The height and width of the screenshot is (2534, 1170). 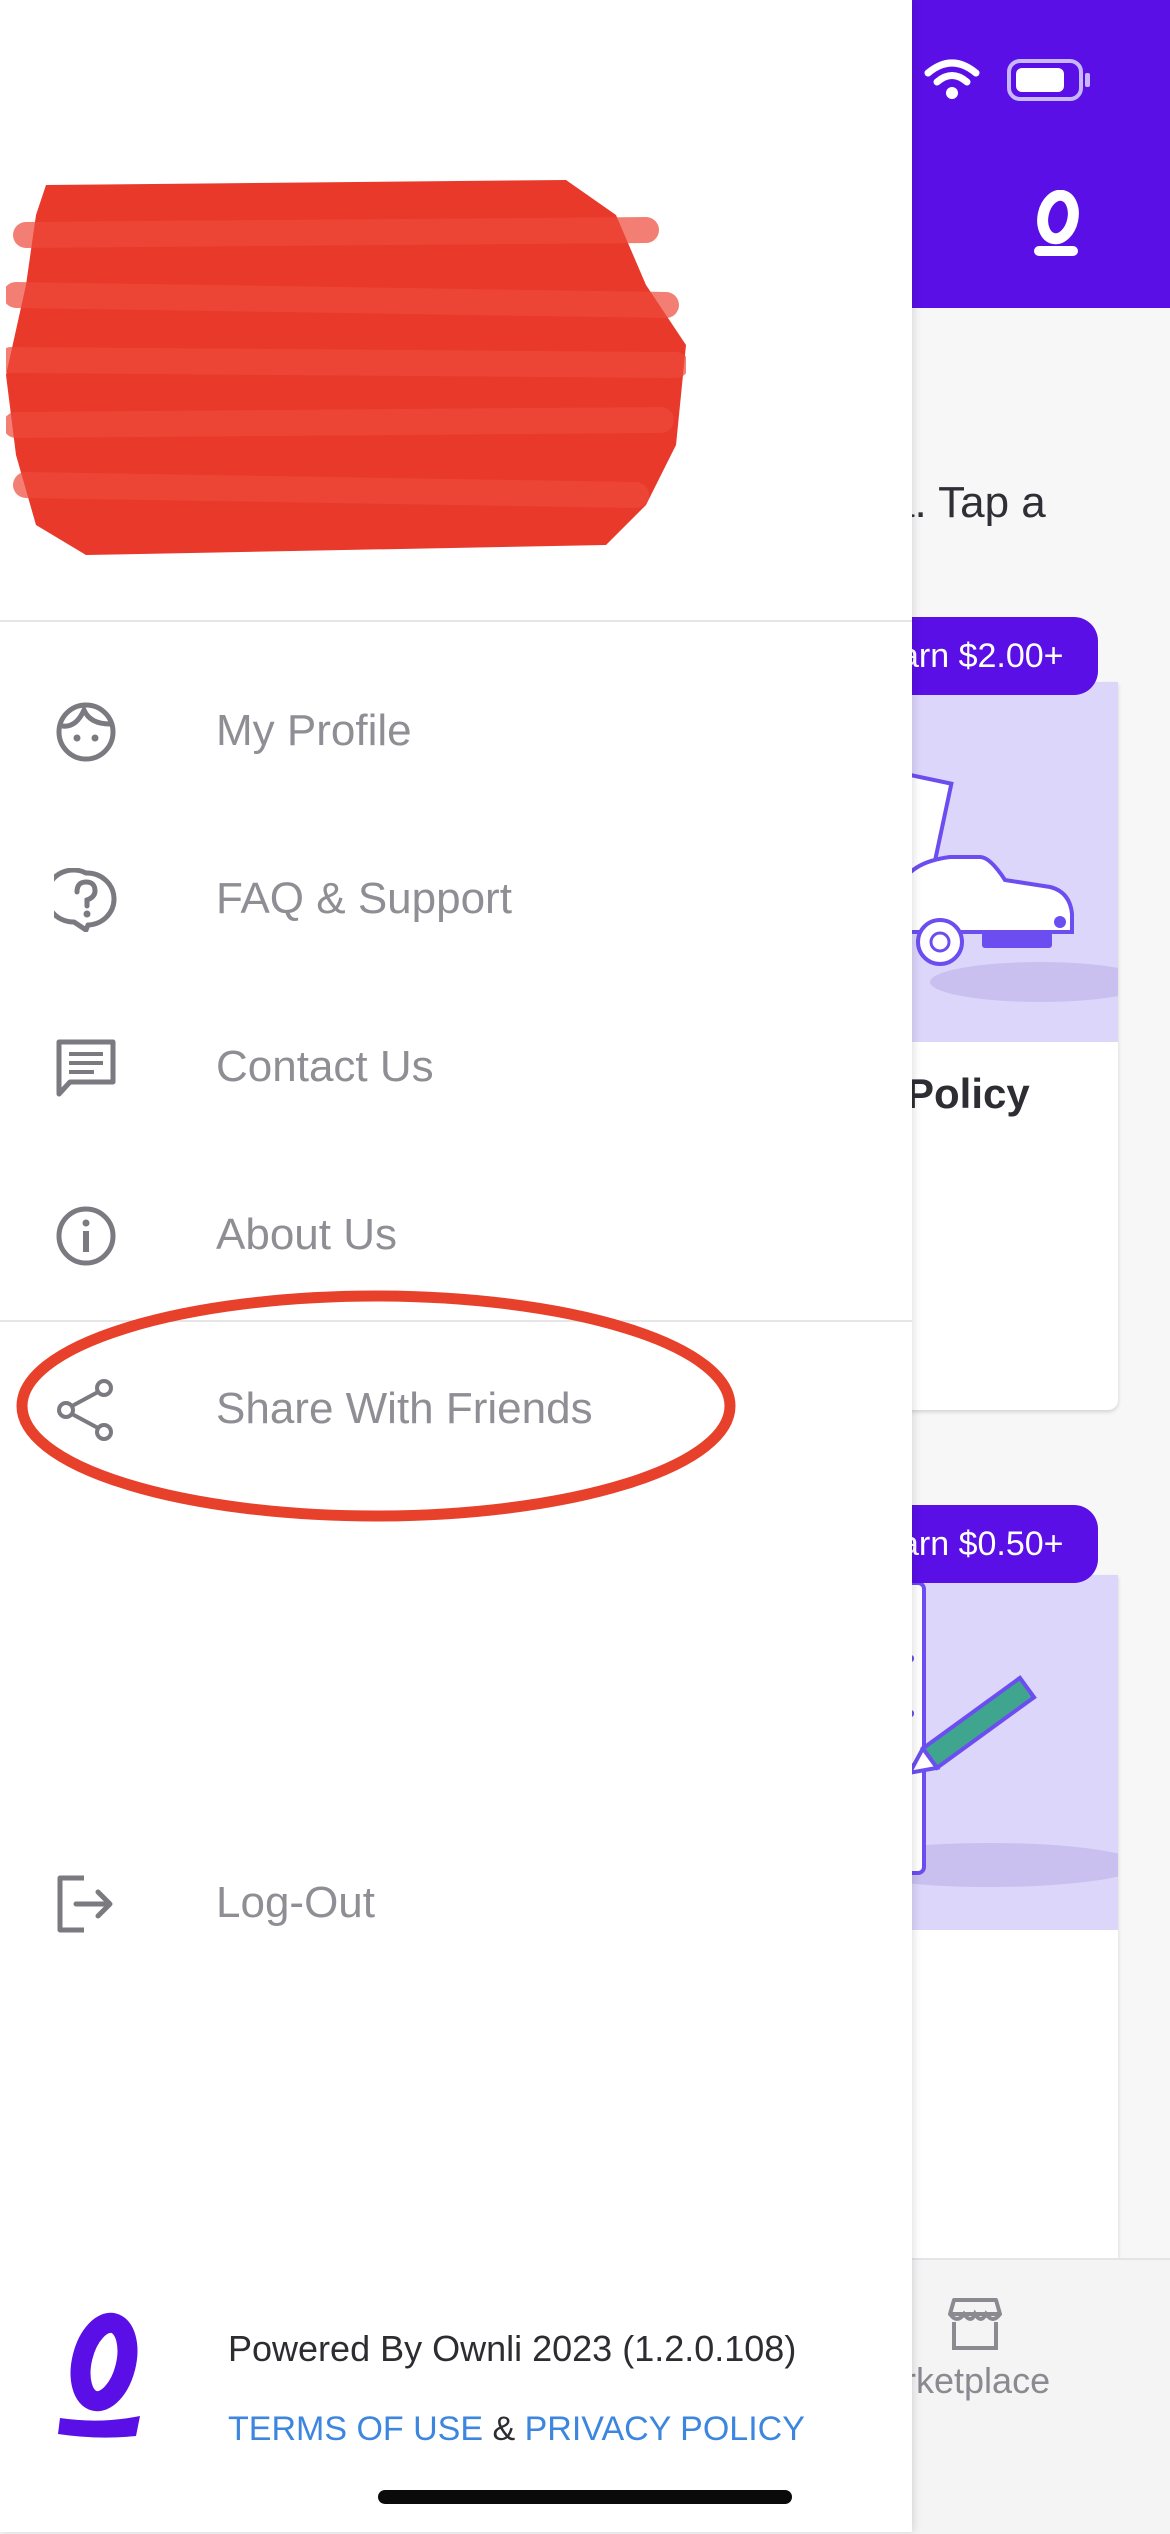 I want to click on wifi-icon, so click(x=952, y=79).